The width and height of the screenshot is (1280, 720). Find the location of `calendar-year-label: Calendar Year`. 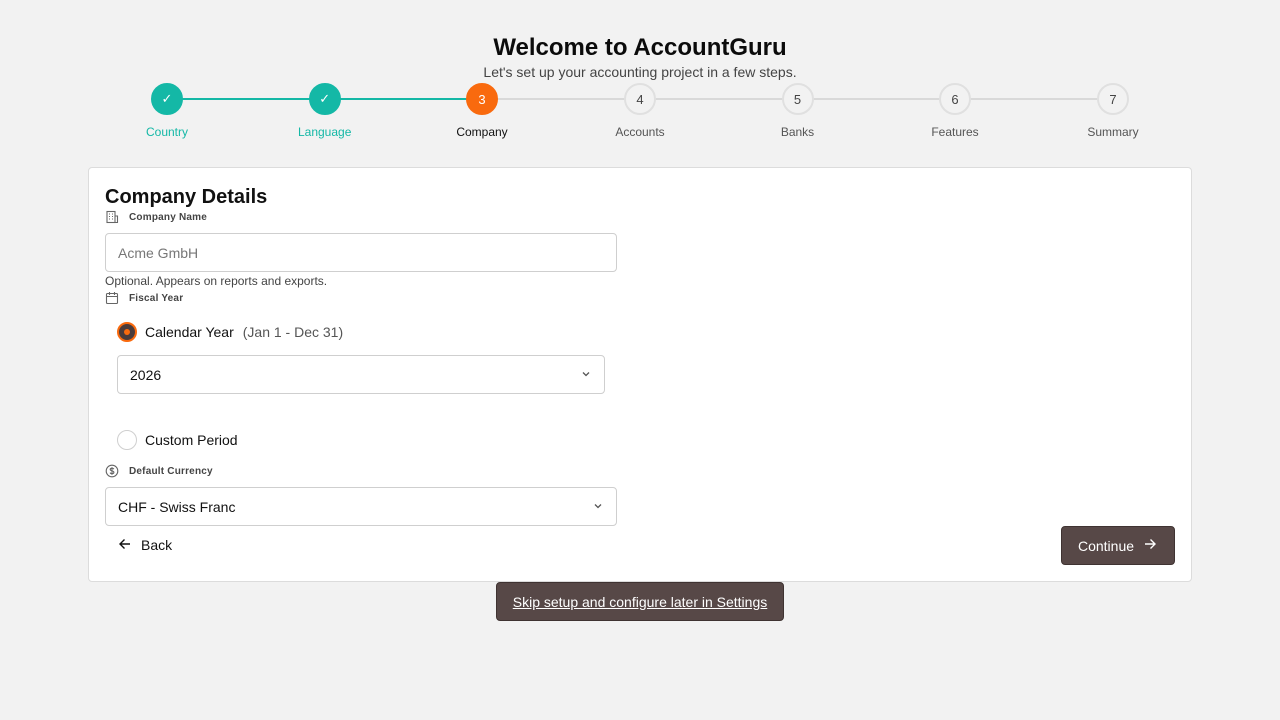

calendar-year-label: Calendar Year is located at coordinates (189, 332).